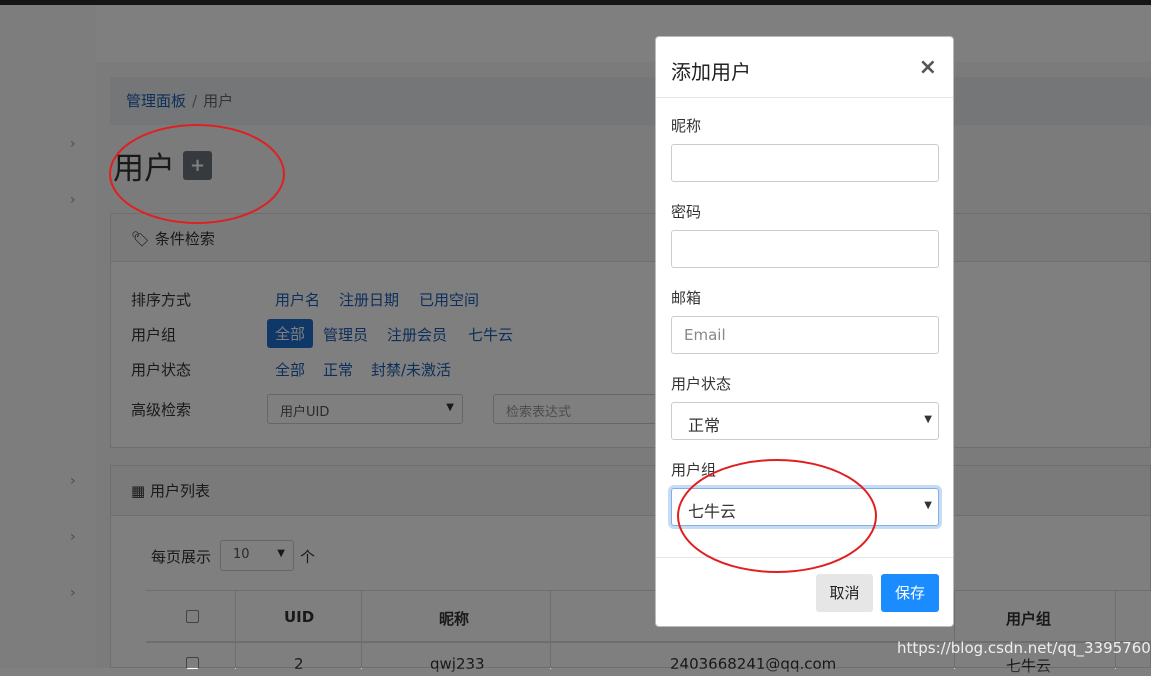  I want to click on close-icon: ×, so click(928, 67).